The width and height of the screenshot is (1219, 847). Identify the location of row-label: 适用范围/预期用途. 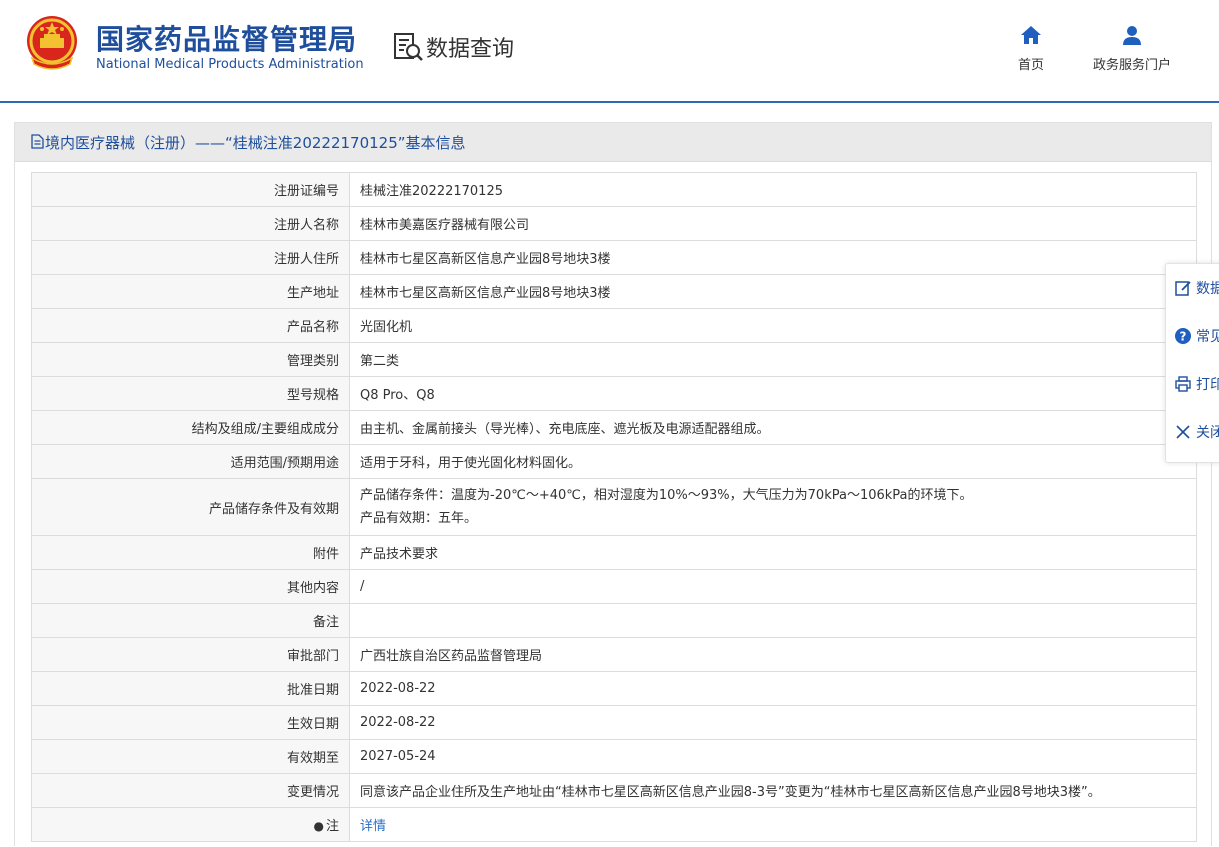
(190, 461).